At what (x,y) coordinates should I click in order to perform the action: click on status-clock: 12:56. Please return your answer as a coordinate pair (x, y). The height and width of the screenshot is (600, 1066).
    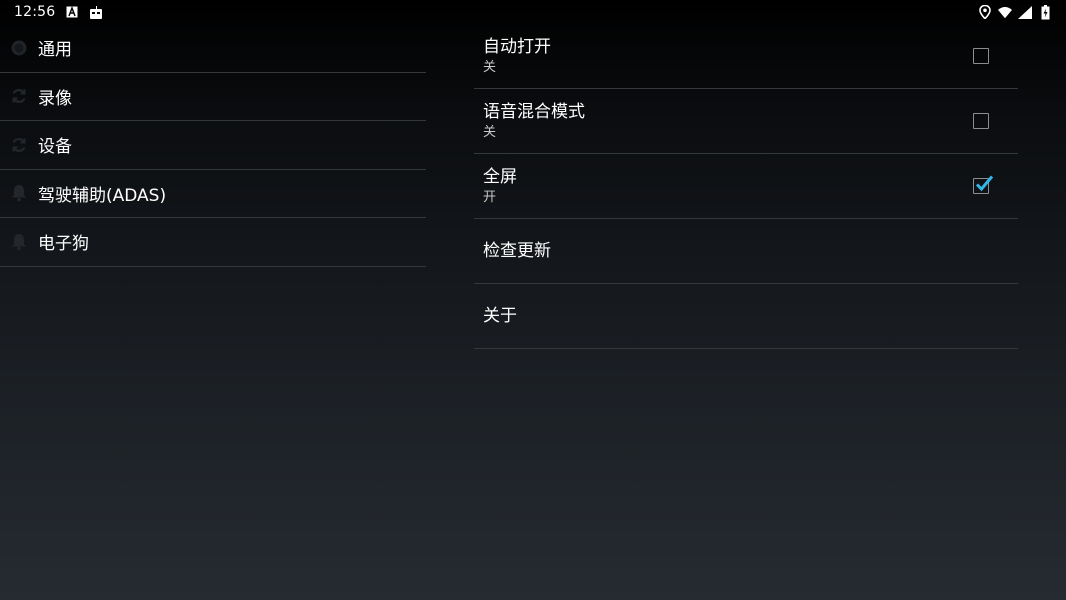
    Looking at the image, I should click on (35, 12).